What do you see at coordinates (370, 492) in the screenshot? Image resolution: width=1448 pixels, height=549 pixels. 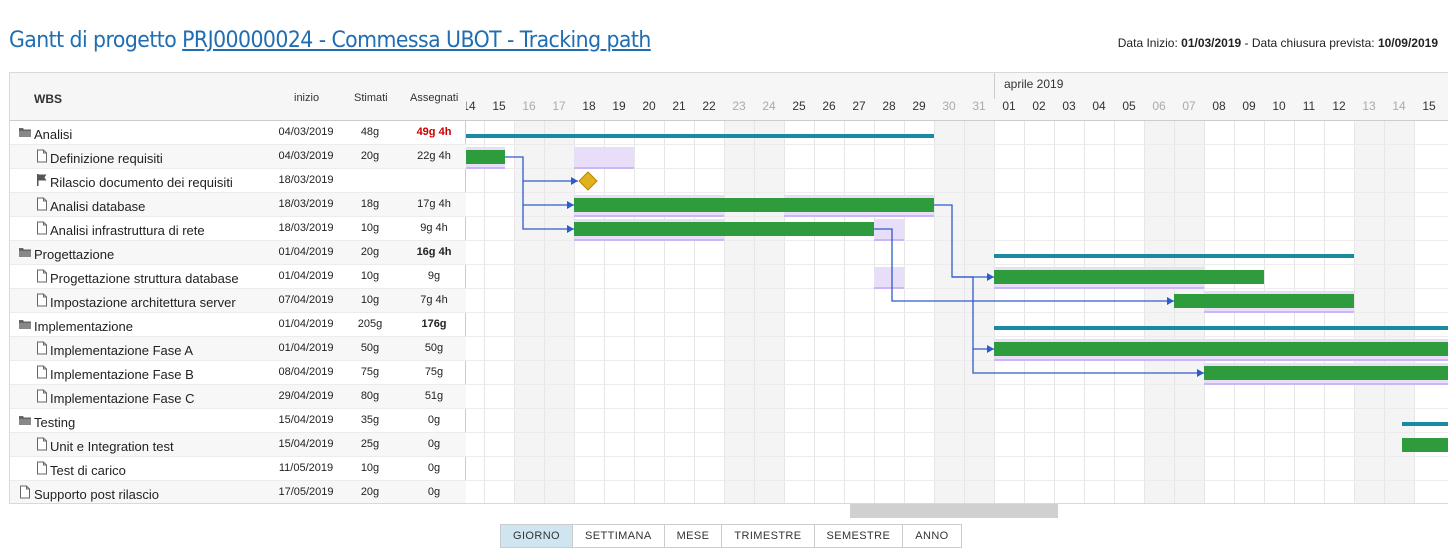 I see `task-estimated: 20g` at bounding box center [370, 492].